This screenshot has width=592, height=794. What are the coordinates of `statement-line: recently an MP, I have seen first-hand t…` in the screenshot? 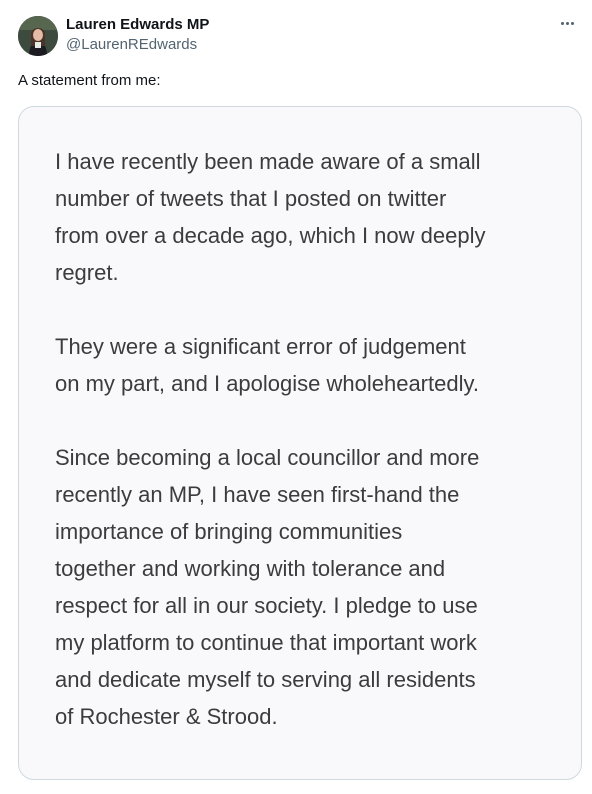 It's located at (257, 494).